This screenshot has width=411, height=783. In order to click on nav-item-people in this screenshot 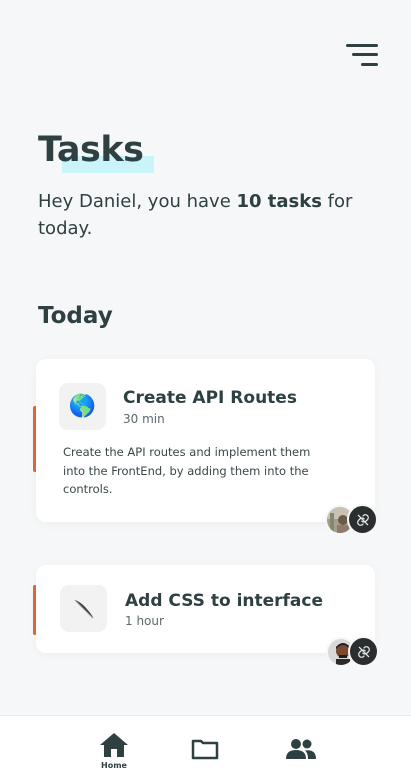, I will do `click(301, 749)`.